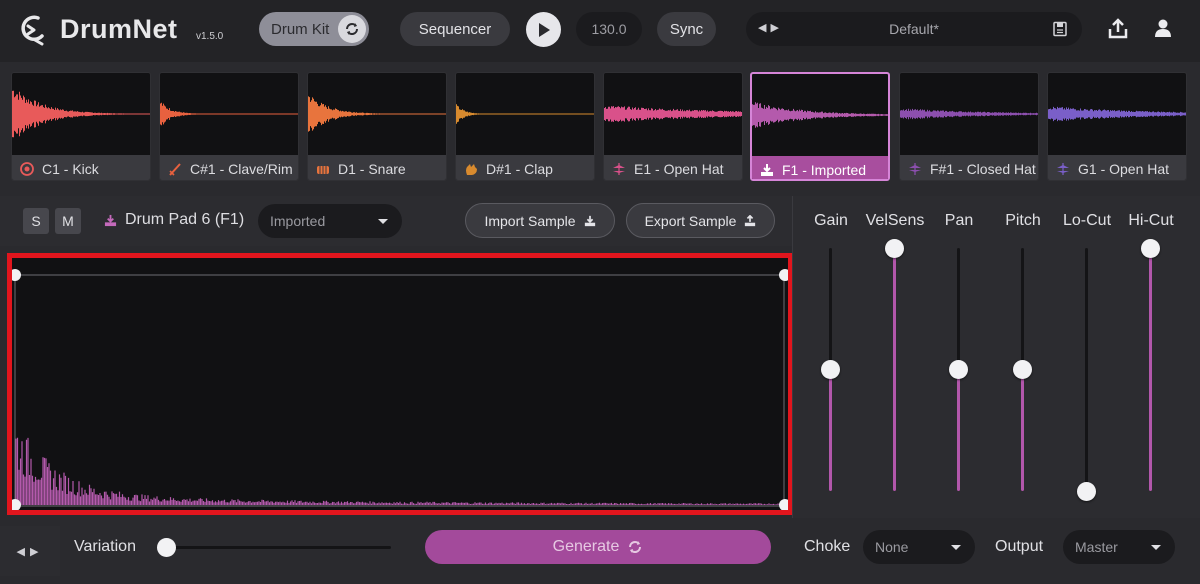 The image size is (1200, 584). What do you see at coordinates (914, 29) in the screenshot?
I see `preset-selector: ◀▶ Default*` at bounding box center [914, 29].